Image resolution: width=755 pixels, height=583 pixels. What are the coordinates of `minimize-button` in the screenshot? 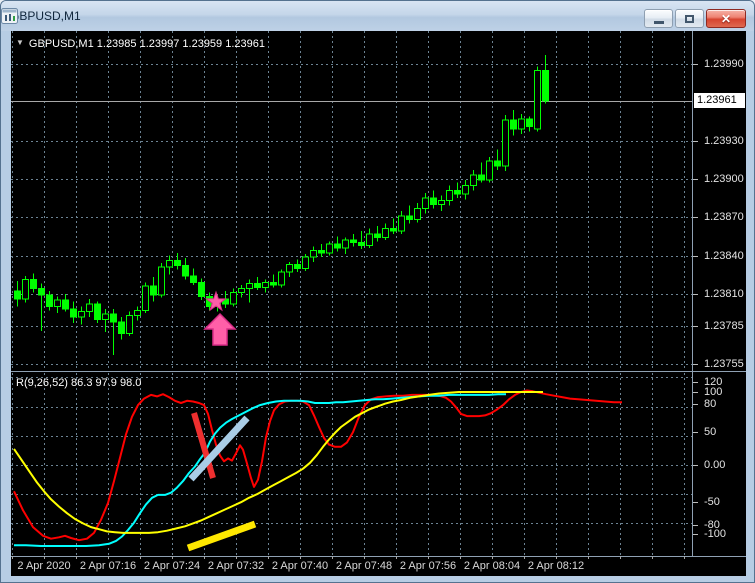 It's located at (658, 18).